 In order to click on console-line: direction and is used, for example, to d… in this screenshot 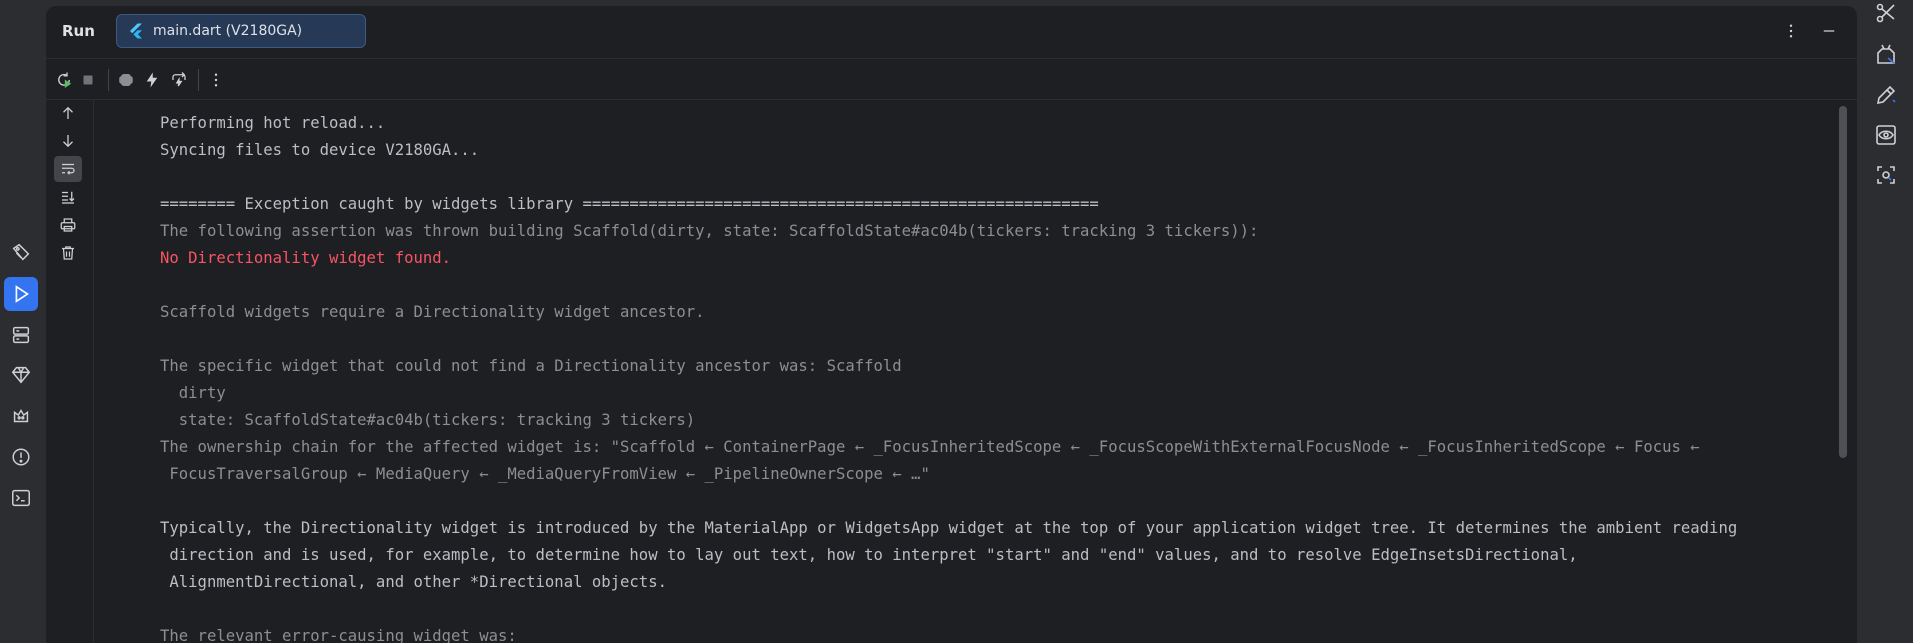, I will do `click(869, 555)`.